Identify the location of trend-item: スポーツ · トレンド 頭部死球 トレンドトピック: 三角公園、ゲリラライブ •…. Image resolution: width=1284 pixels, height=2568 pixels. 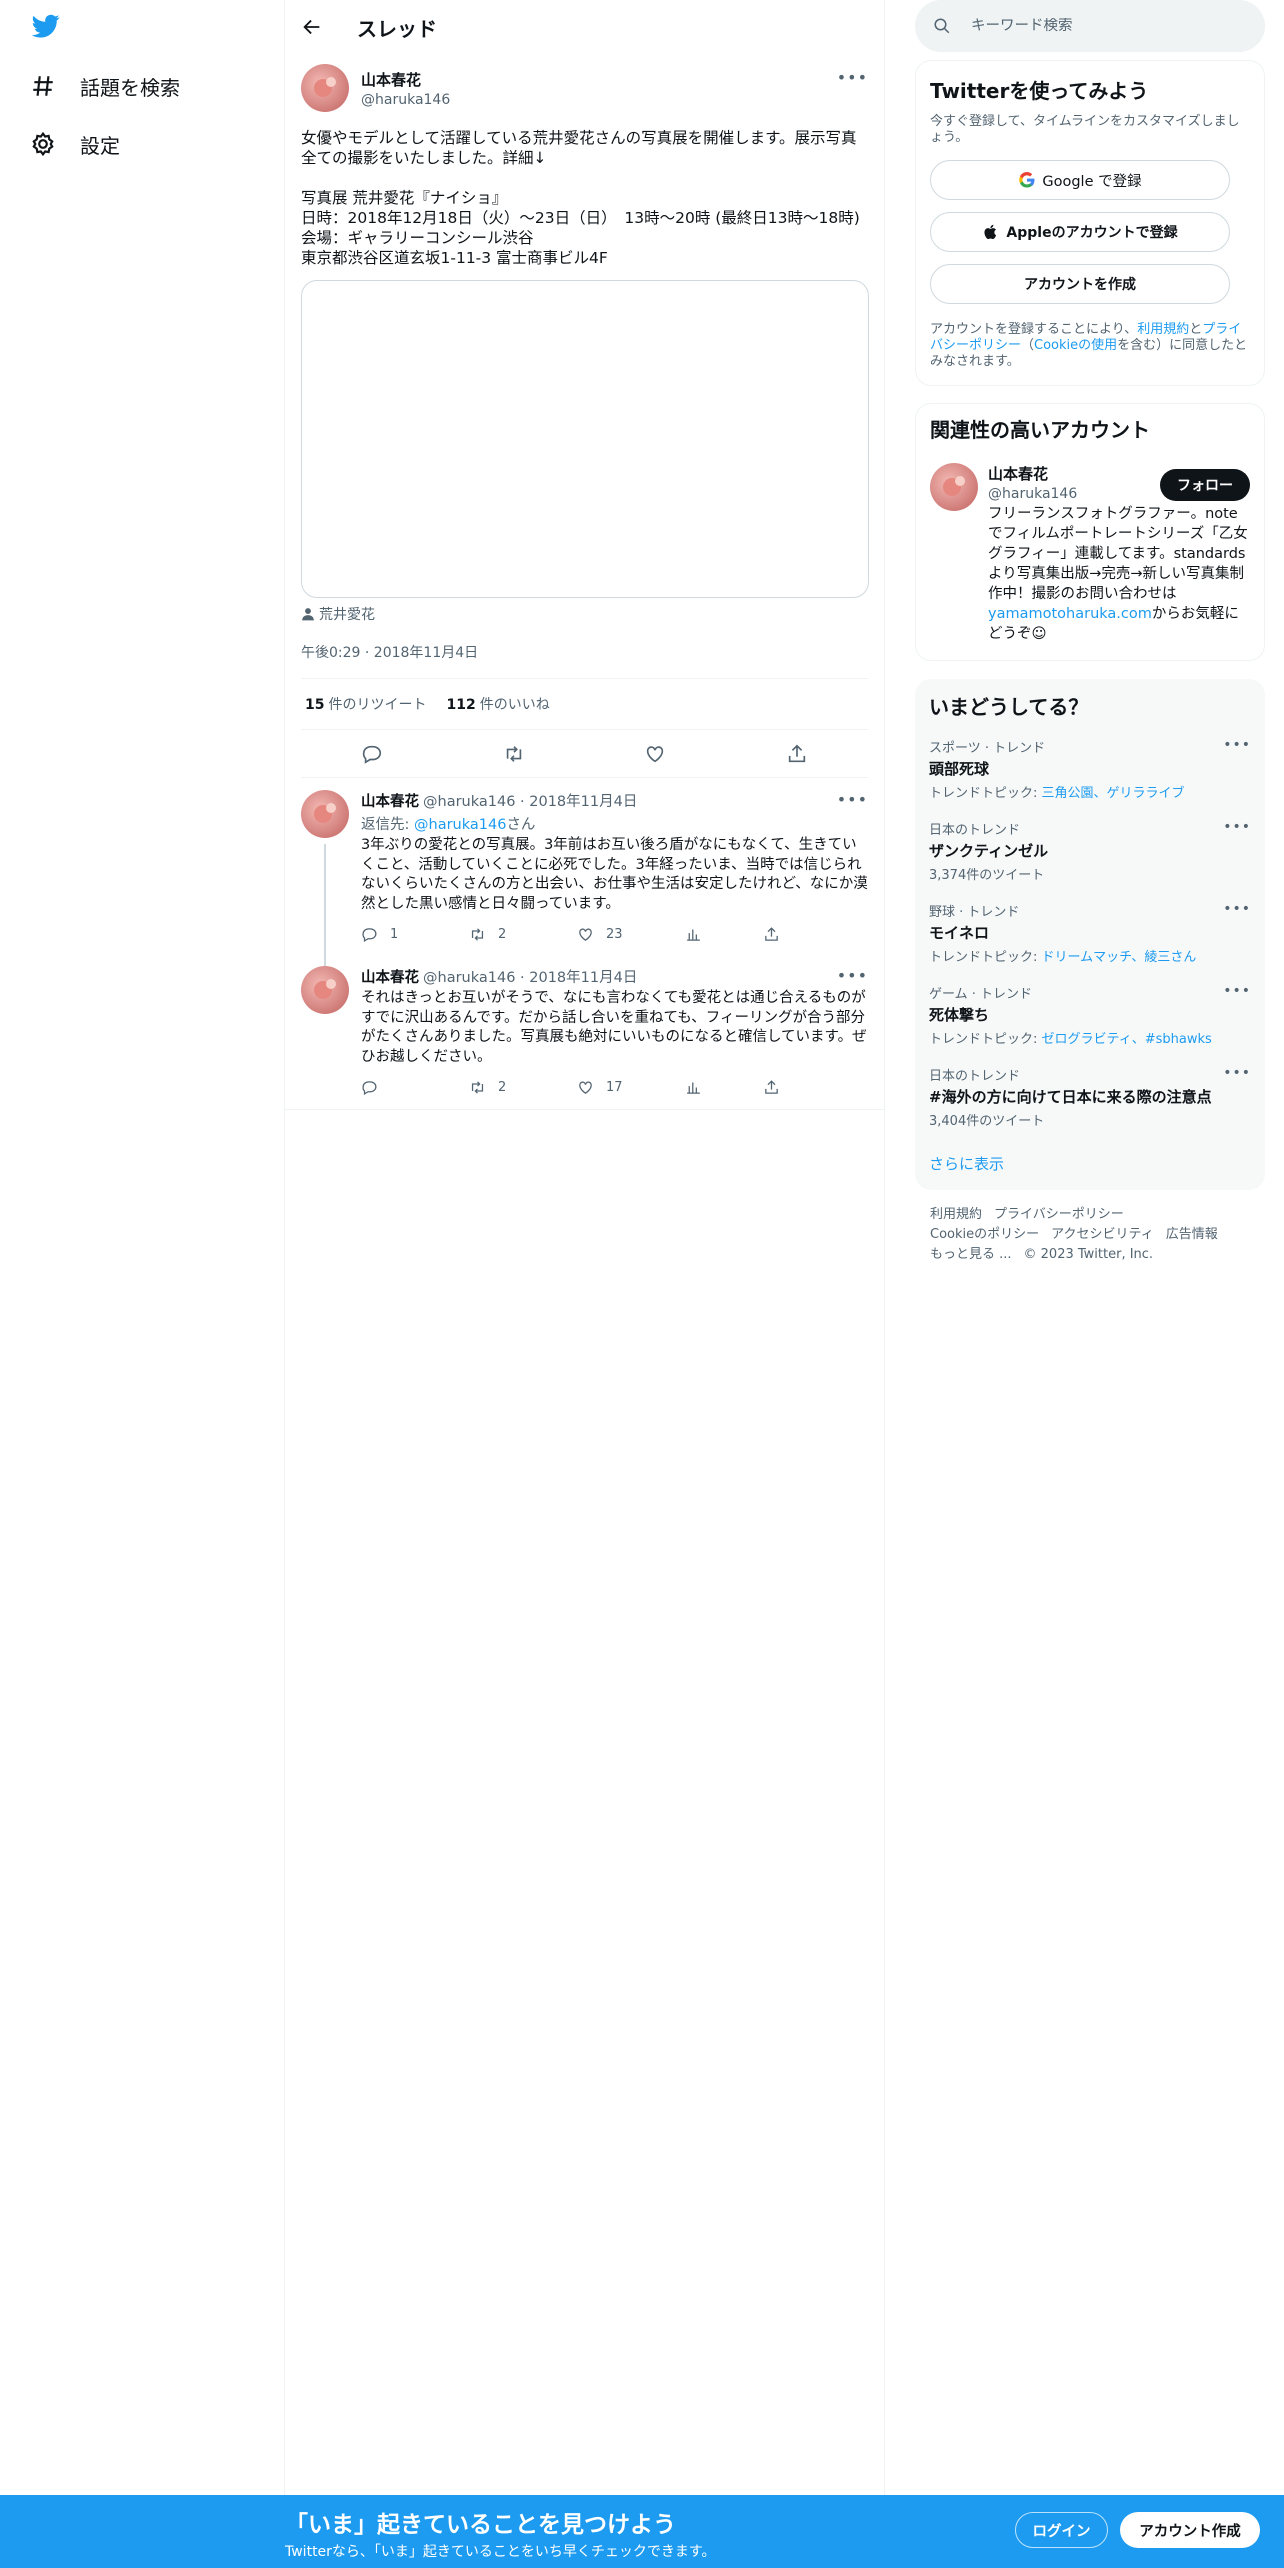
(1090, 769).